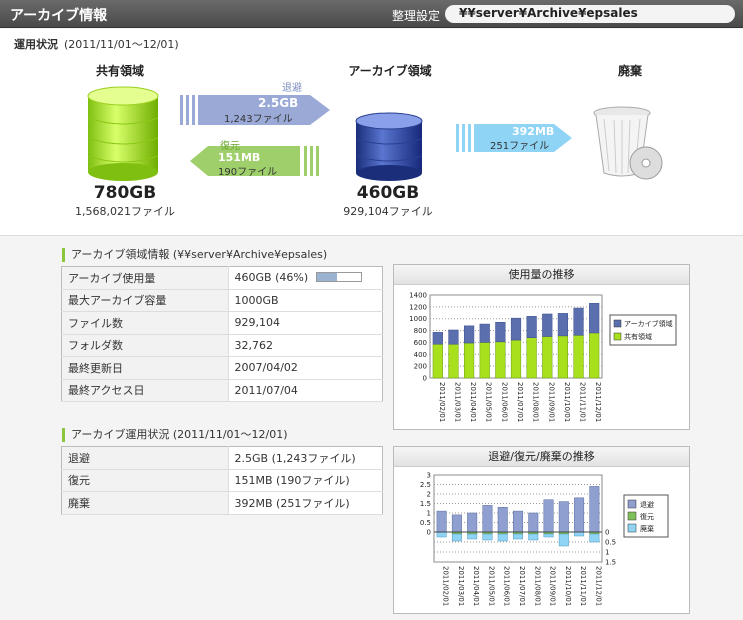 This screenshot has height=620, width=743. Describe the element at coordinates (520, 146) in the screenshot. I see `discard-files: 251ファイル` at that location.